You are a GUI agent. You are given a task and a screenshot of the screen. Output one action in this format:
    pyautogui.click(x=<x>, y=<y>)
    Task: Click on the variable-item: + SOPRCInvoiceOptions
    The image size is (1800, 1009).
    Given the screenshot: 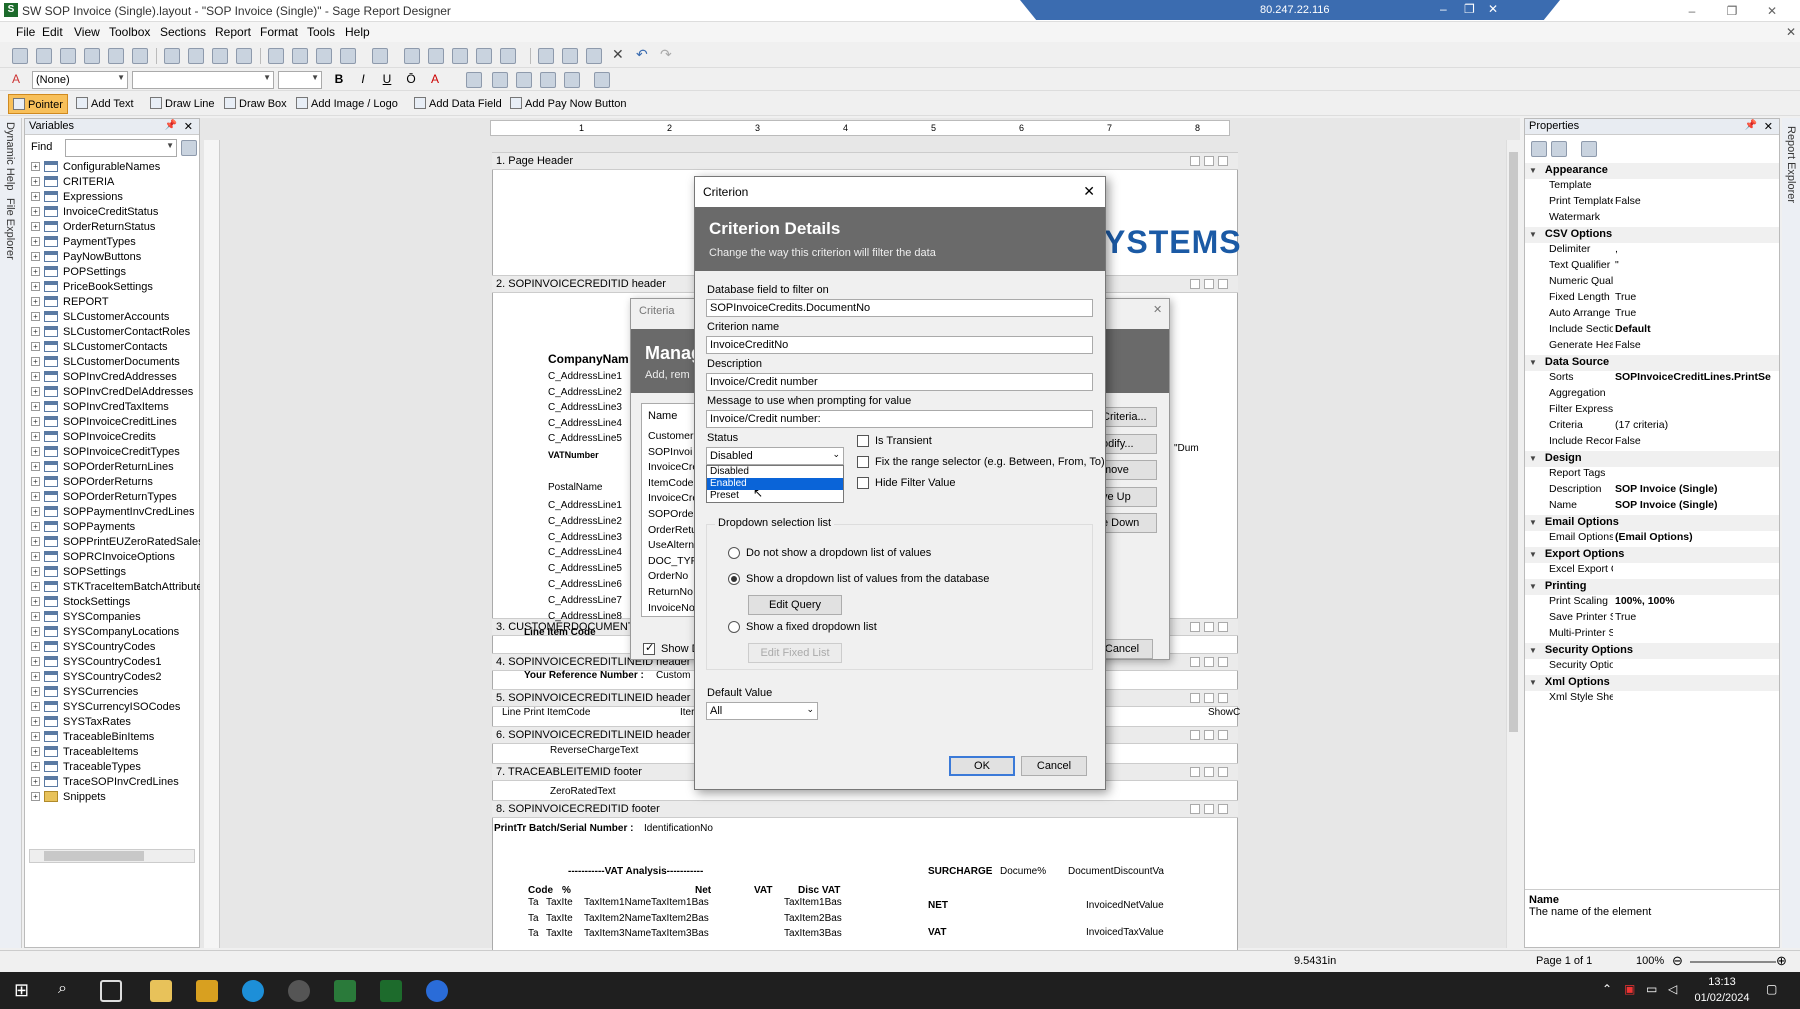 What is the action you would take?
    pyautogui.click(x=121, y=556)
    